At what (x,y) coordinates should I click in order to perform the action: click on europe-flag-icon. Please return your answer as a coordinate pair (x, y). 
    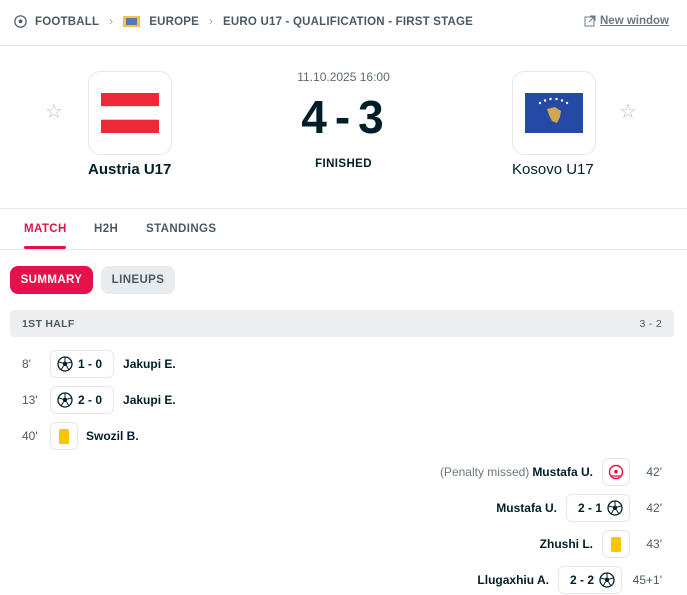
    Looking at the image, I should click on (132, 21).